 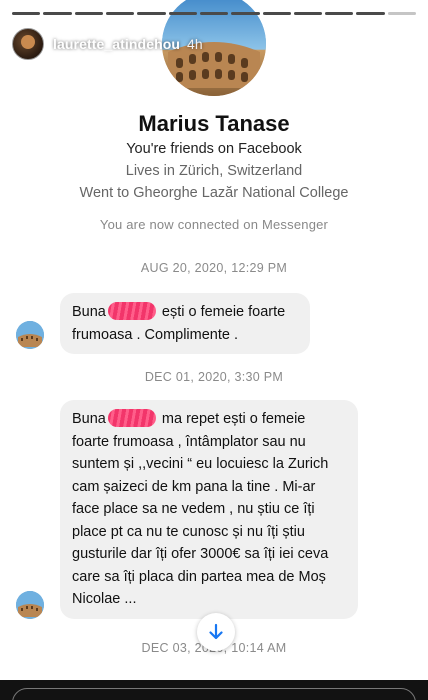 What do you see at coordinates (214, 193) in the screenshot?
I see `education-info: Went to Gheorghe Lazăr National College` at bounding box center [214, 193].